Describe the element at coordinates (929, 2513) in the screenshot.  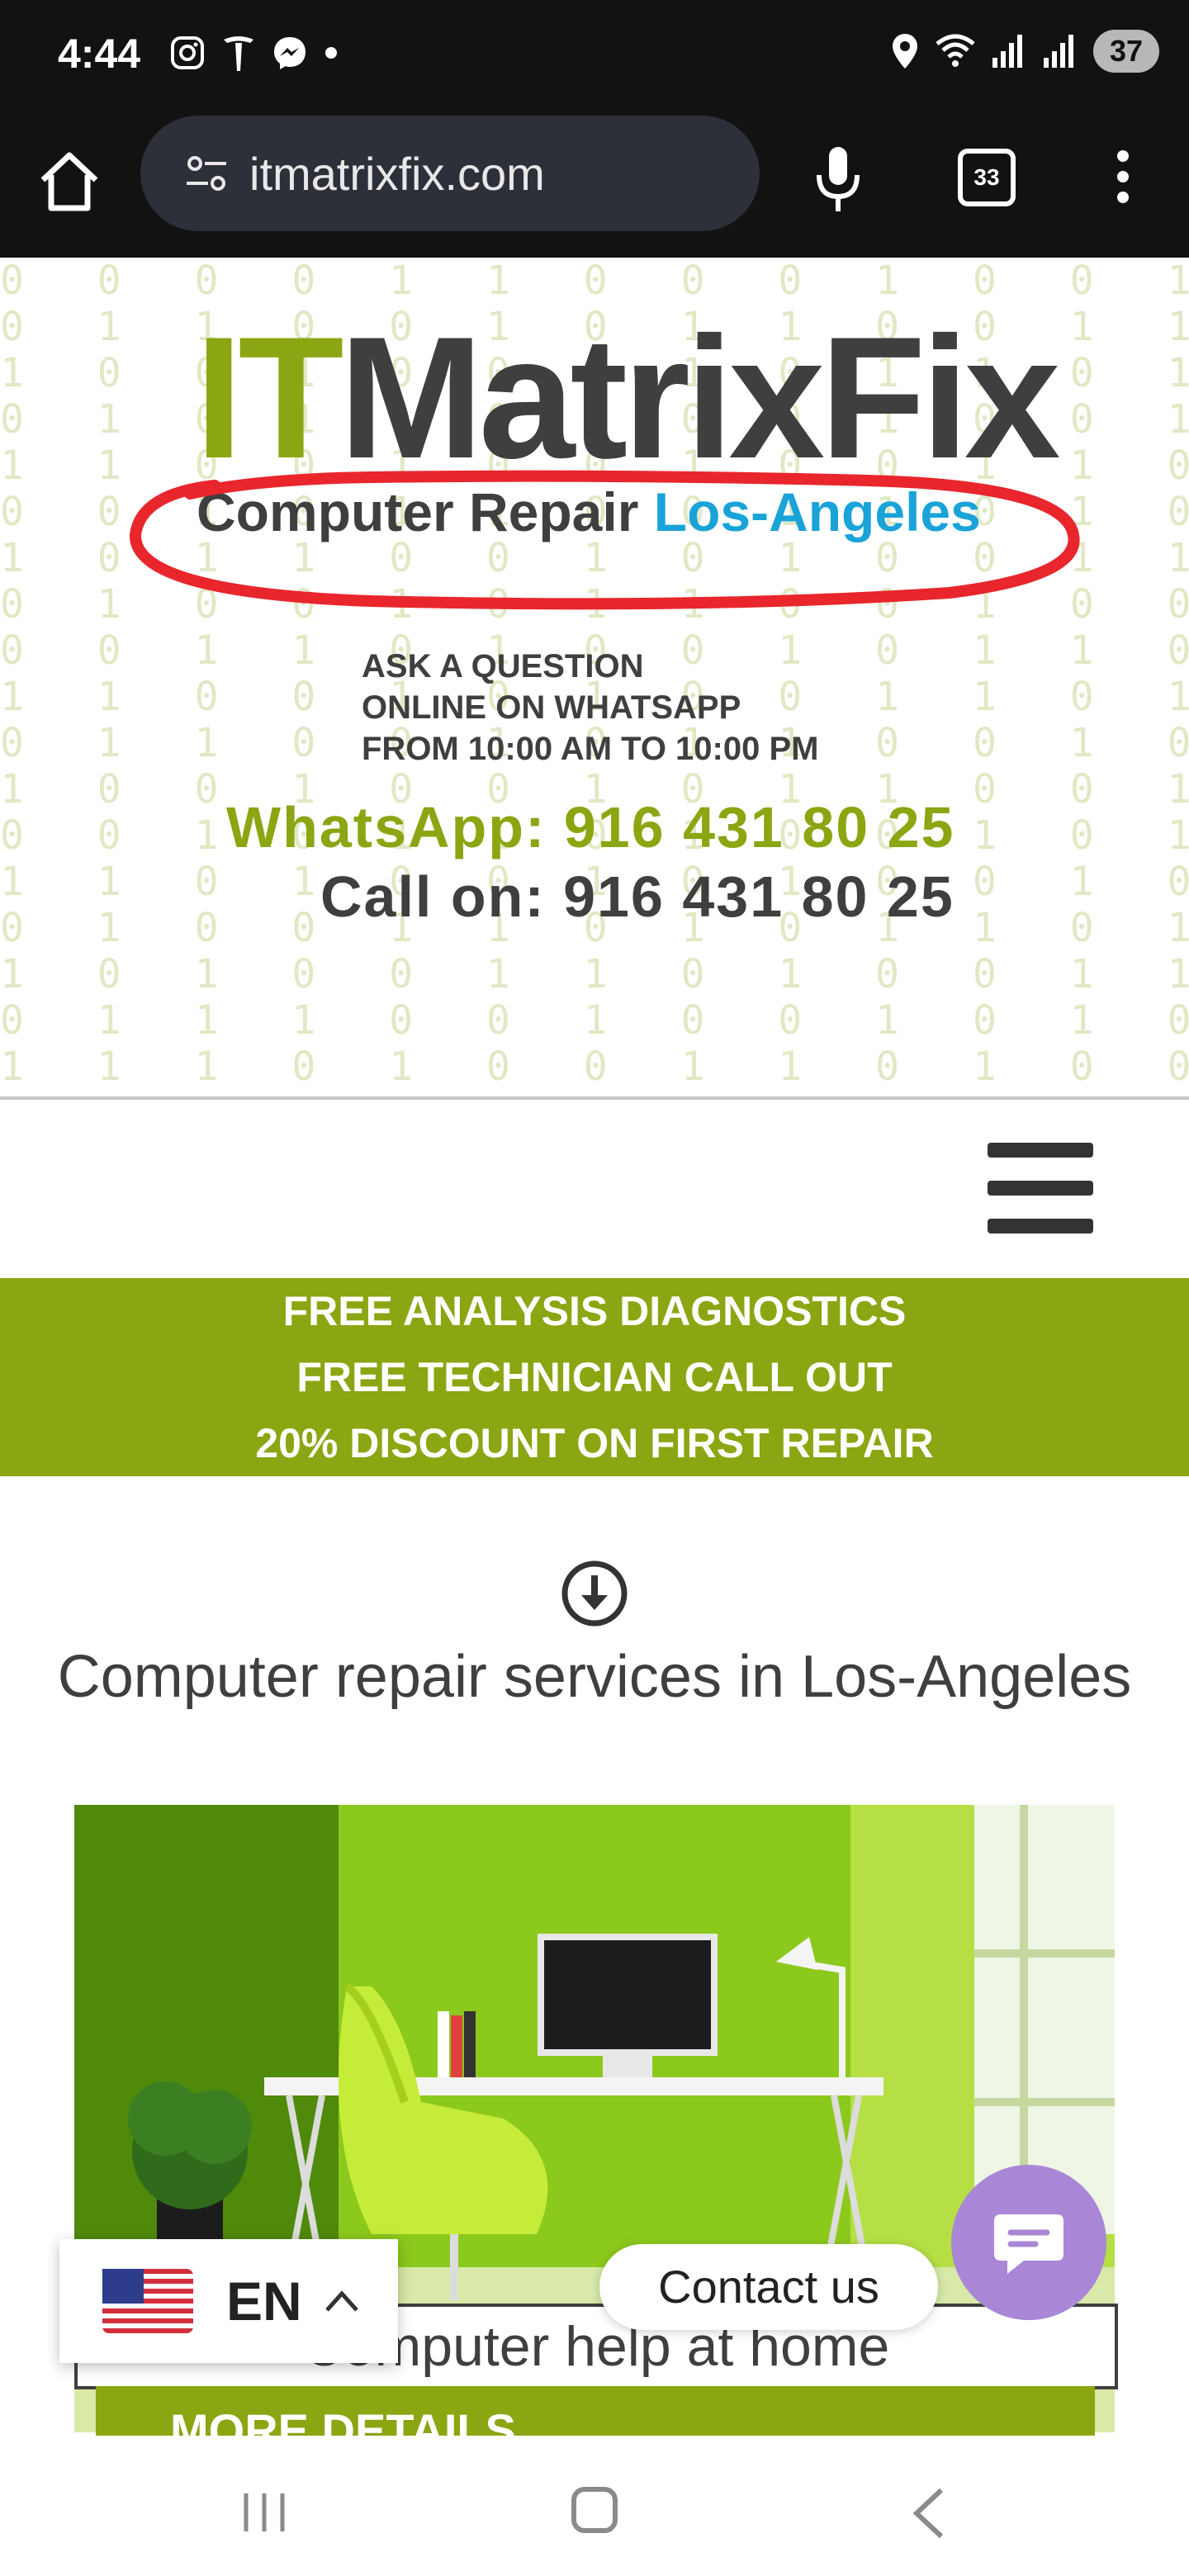
I see `back-icon` at that location.